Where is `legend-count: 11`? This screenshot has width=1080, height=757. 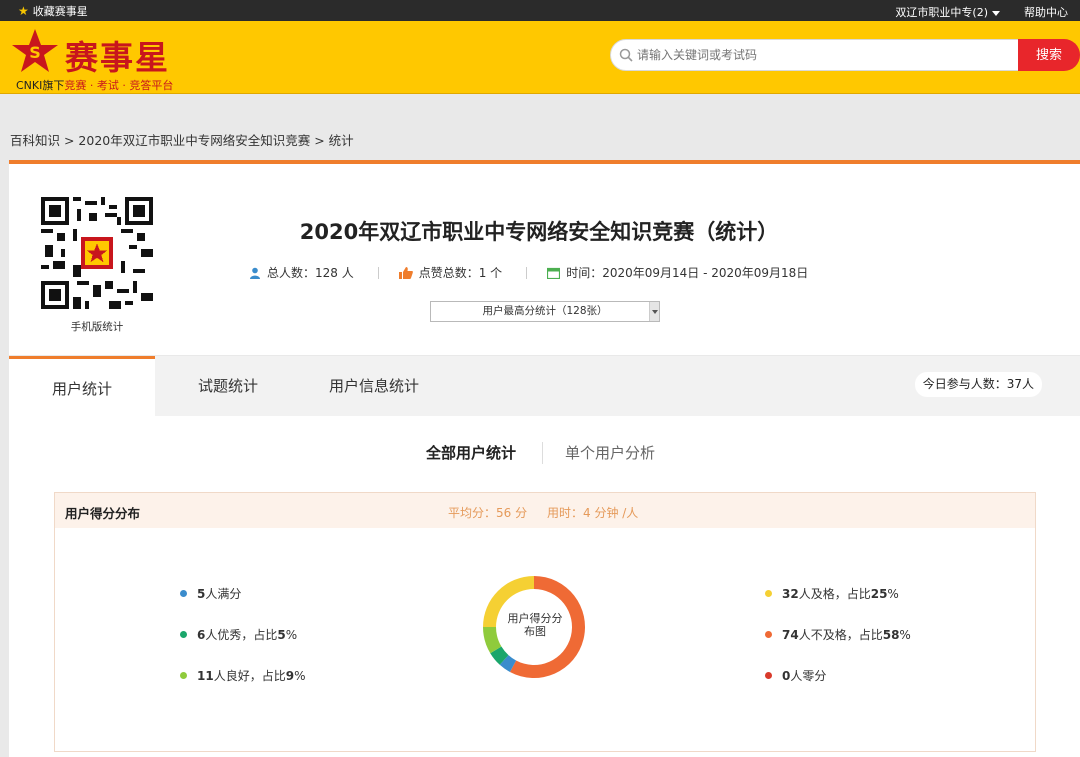 legend-count: 11 is located at coordinates (205, 676).